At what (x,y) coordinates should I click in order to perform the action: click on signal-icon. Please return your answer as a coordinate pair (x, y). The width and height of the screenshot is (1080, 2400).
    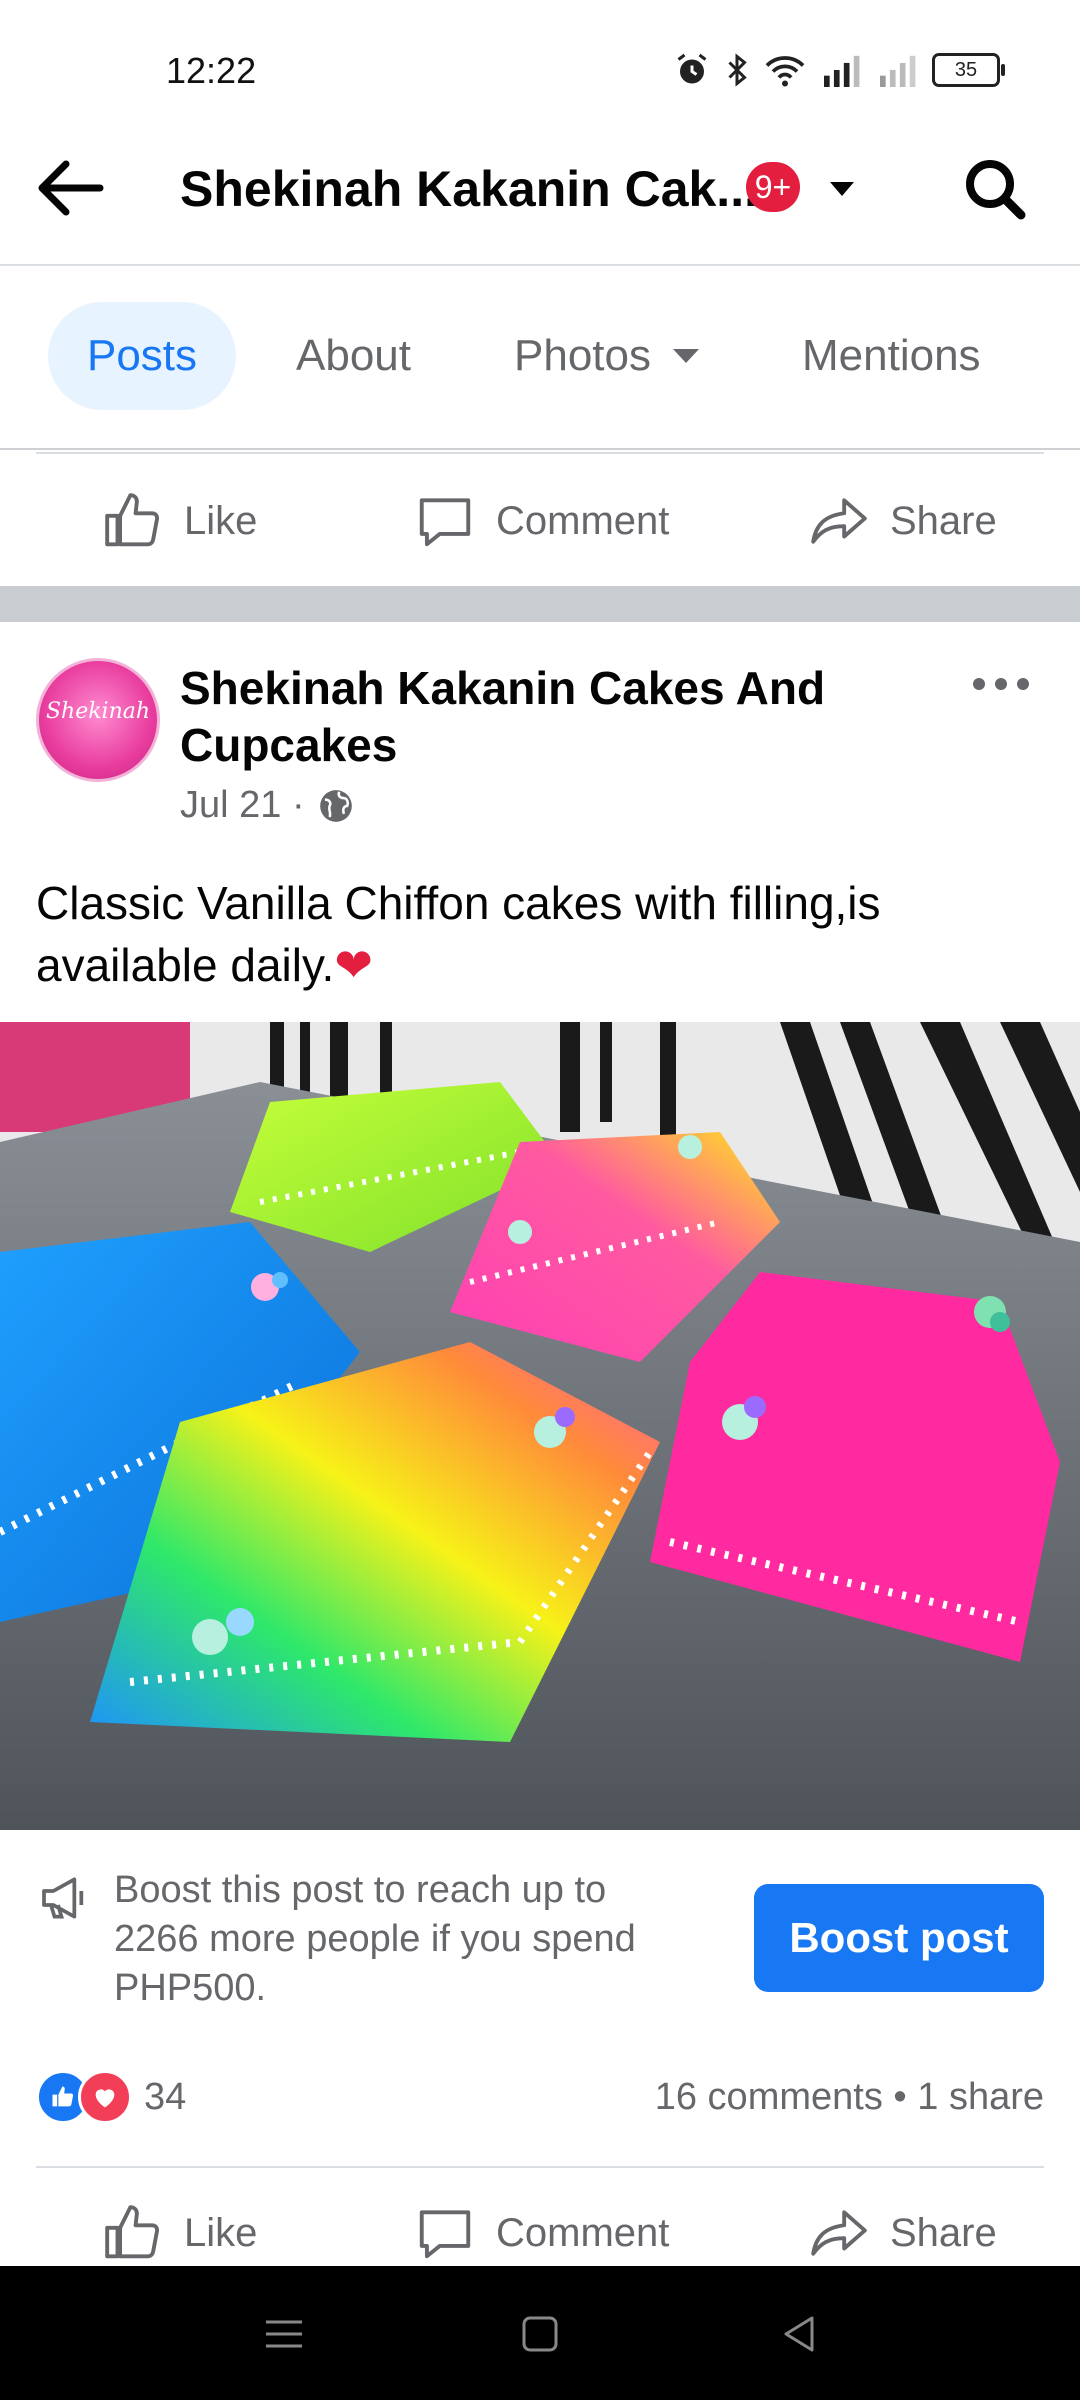
    Looking at the image, I should click on (842, 71).